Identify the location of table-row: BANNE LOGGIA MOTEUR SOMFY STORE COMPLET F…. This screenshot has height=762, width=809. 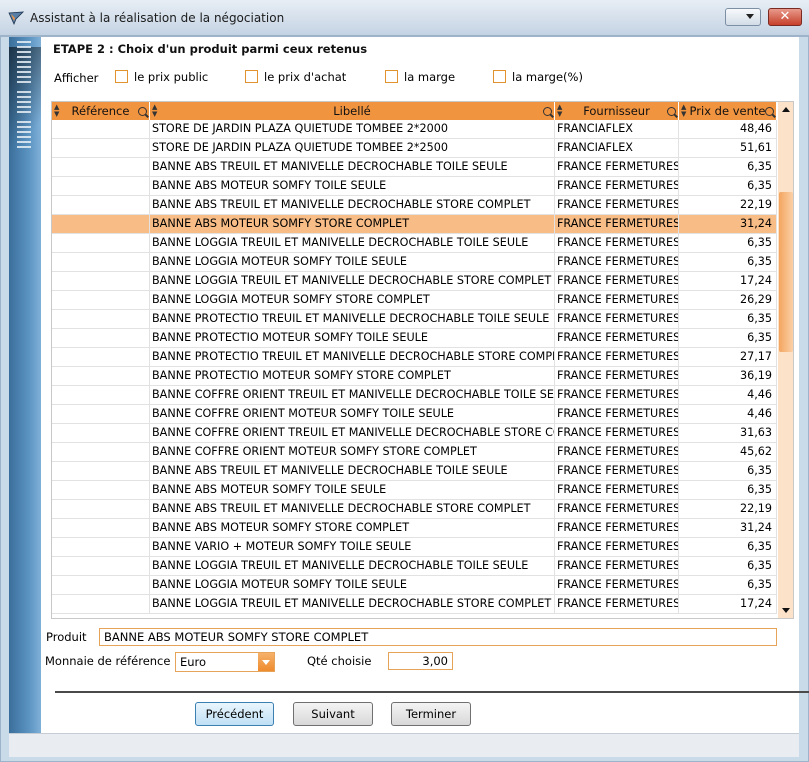
(414, 300).